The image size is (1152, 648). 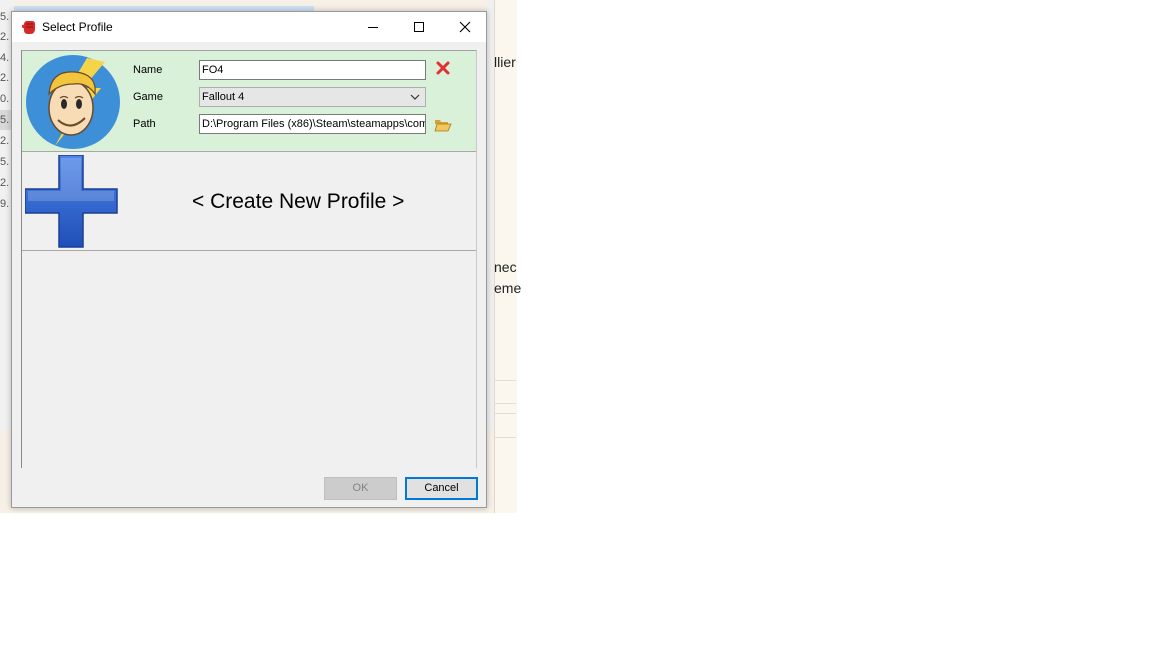 I want to click on dialog-title: Select Profile, so click(x=77, y=27).